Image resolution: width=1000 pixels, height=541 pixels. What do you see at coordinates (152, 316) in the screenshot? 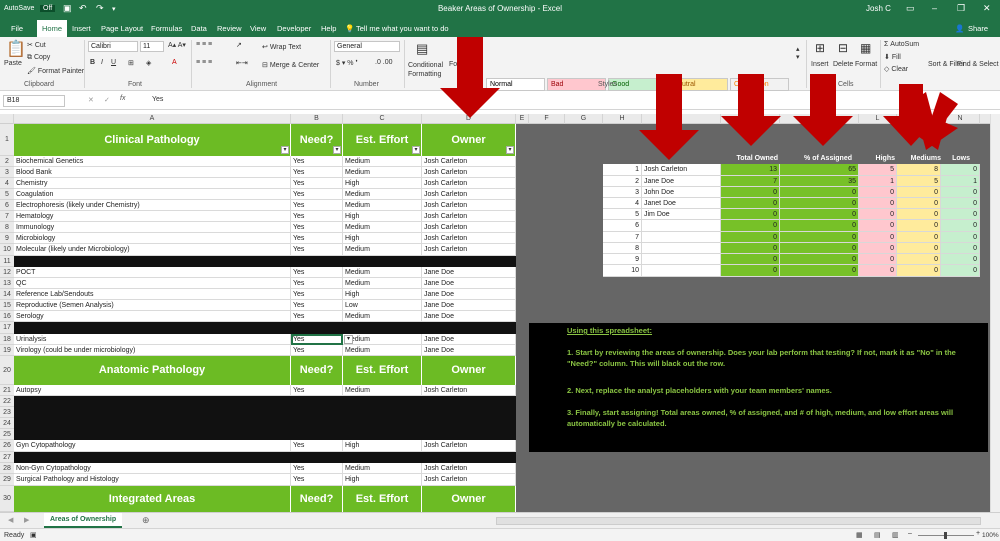
I see `area-cell: Serology` at bounding box center [152, 316].